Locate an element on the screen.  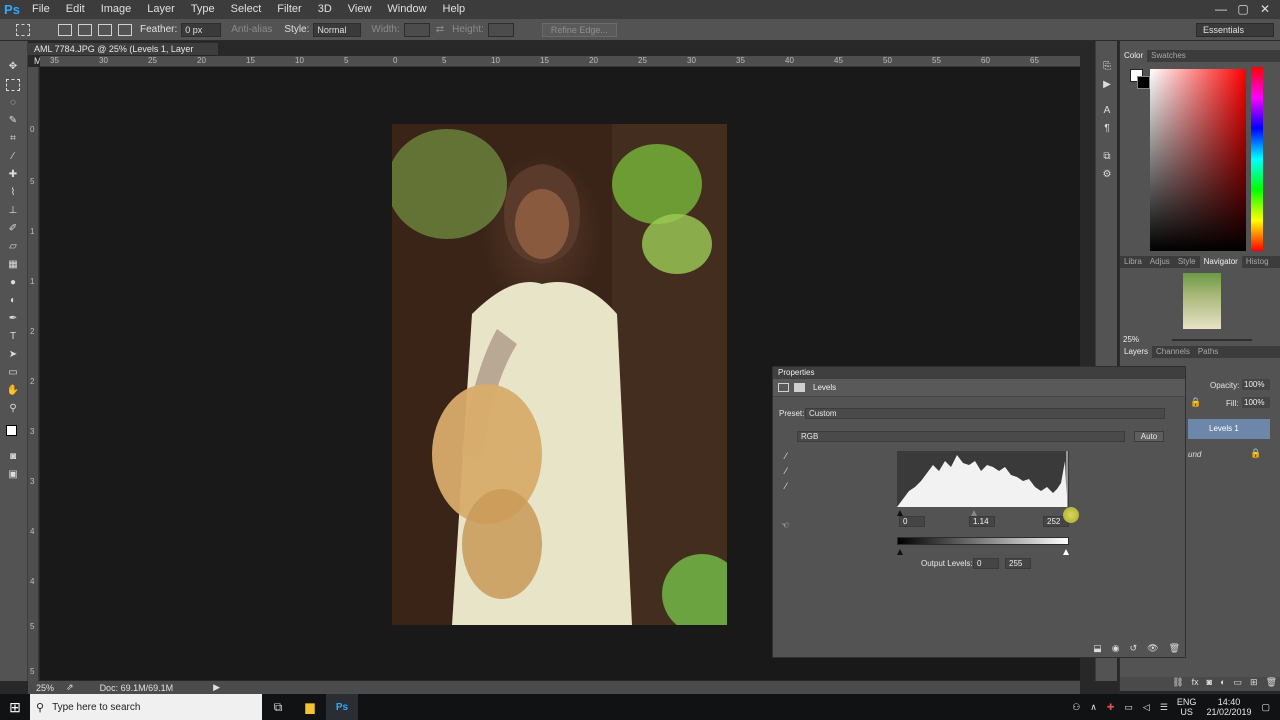
pen-tool-icon: ✒ is located at coordinates (13, 319).